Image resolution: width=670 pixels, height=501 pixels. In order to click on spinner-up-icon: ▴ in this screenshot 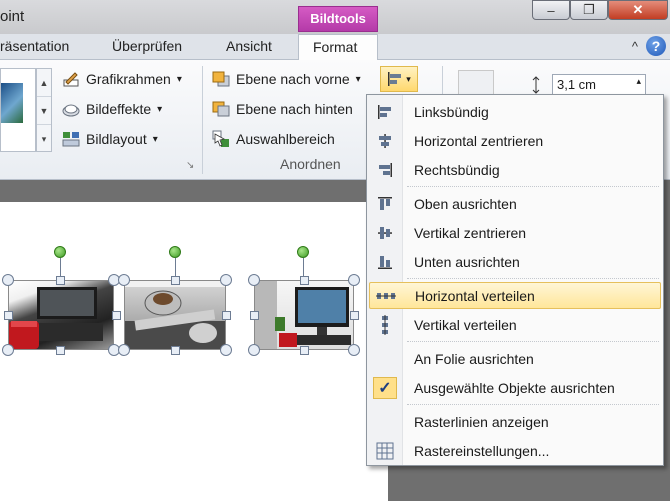, I will do `click(638, 81)`.